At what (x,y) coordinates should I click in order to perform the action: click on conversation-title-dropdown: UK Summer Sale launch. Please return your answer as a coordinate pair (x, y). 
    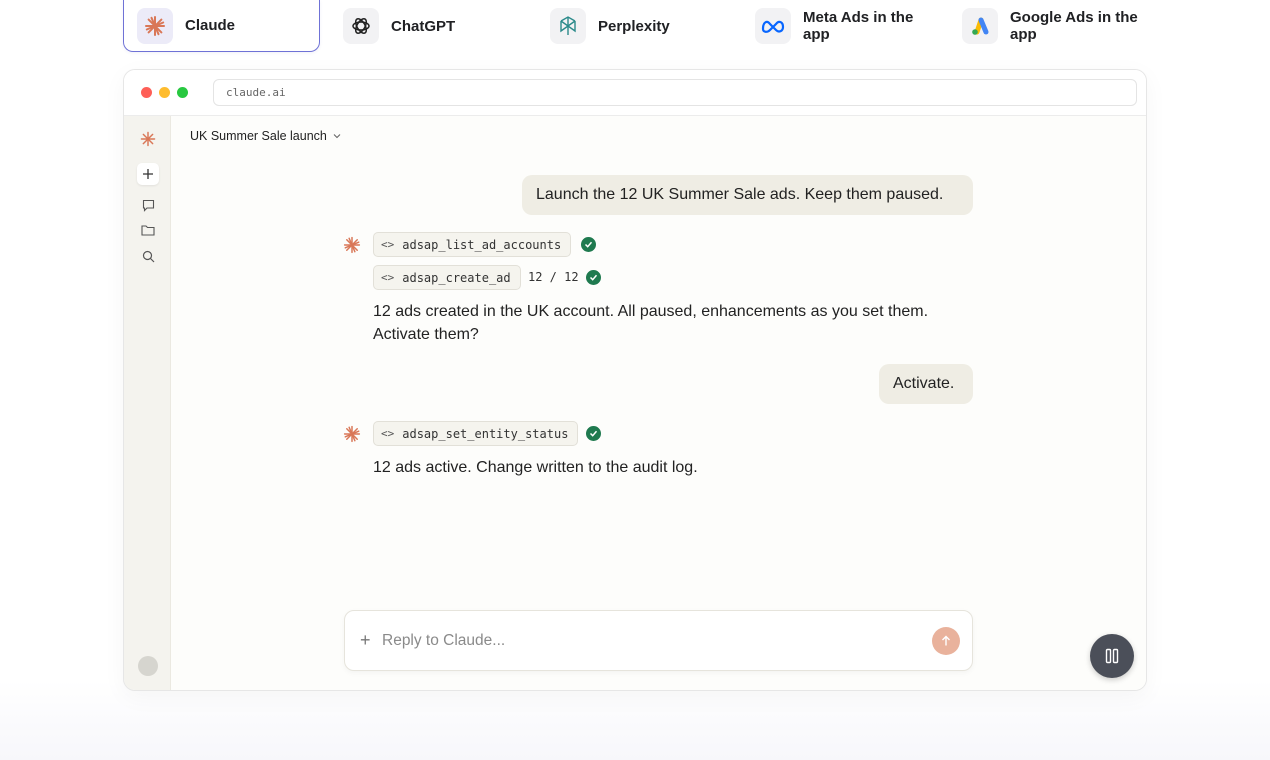
    Looking at the image, I should click on (265, 136).